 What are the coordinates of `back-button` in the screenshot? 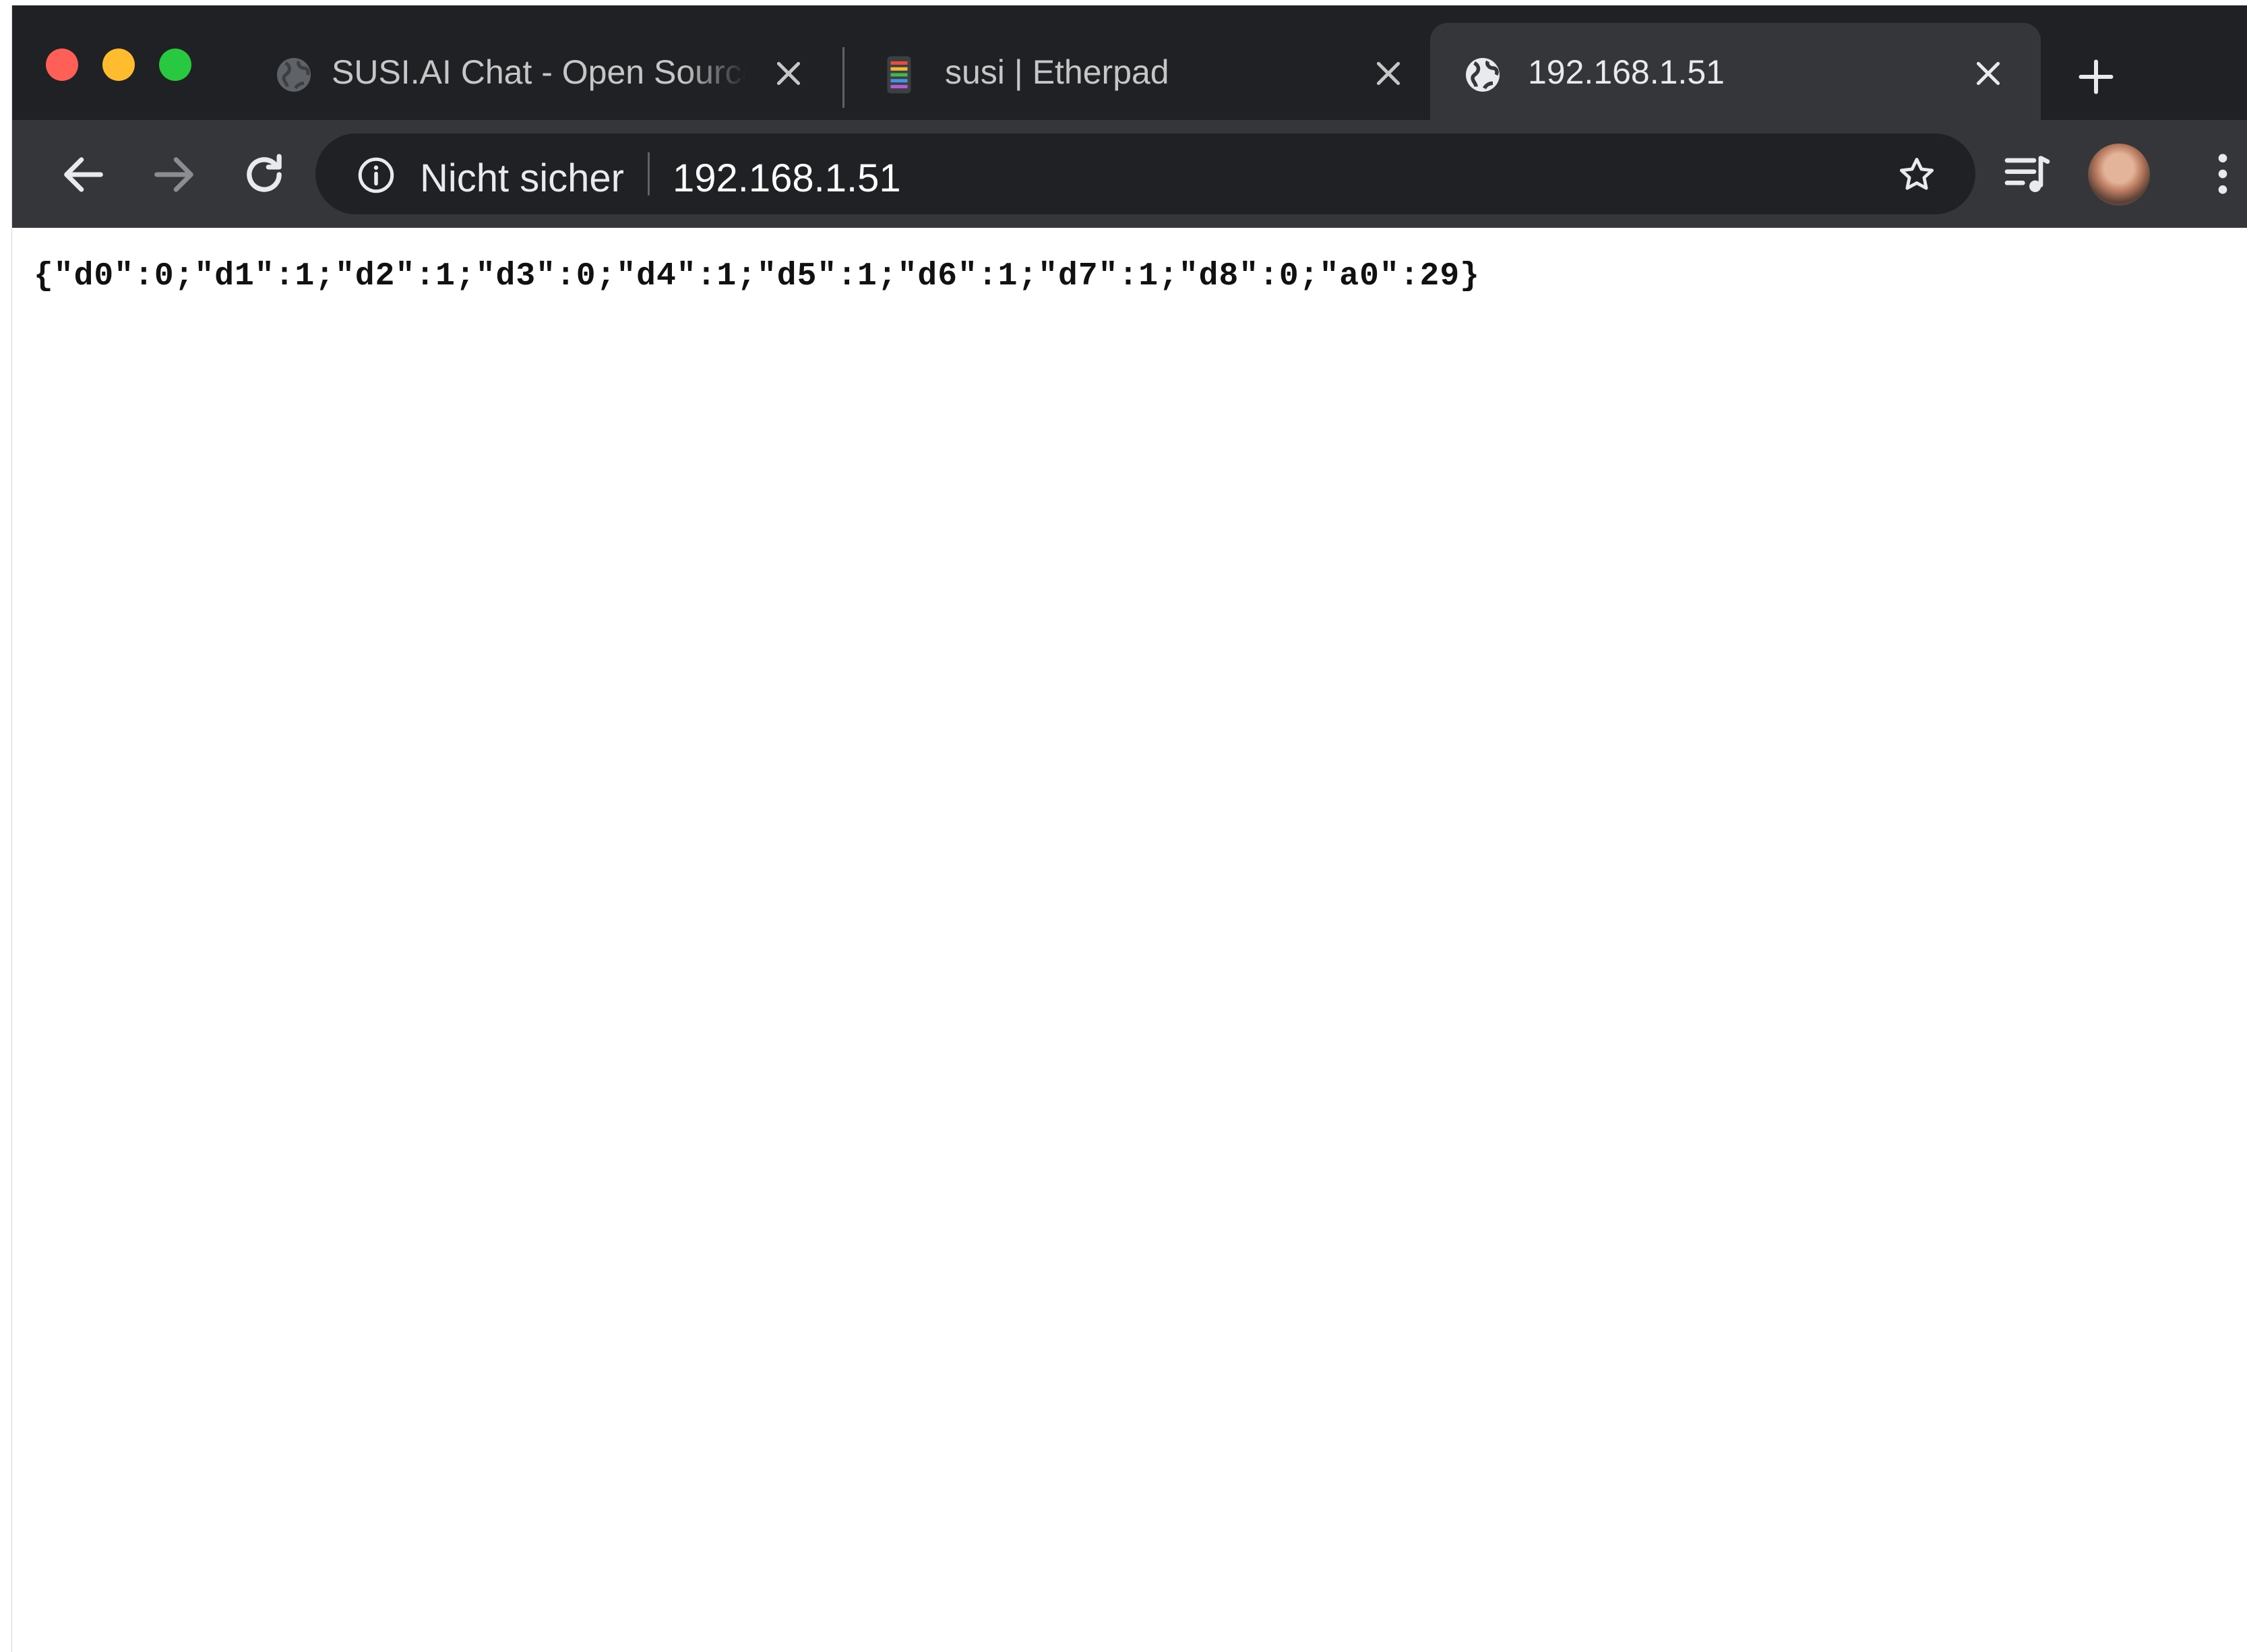 It's located at (83, 174).